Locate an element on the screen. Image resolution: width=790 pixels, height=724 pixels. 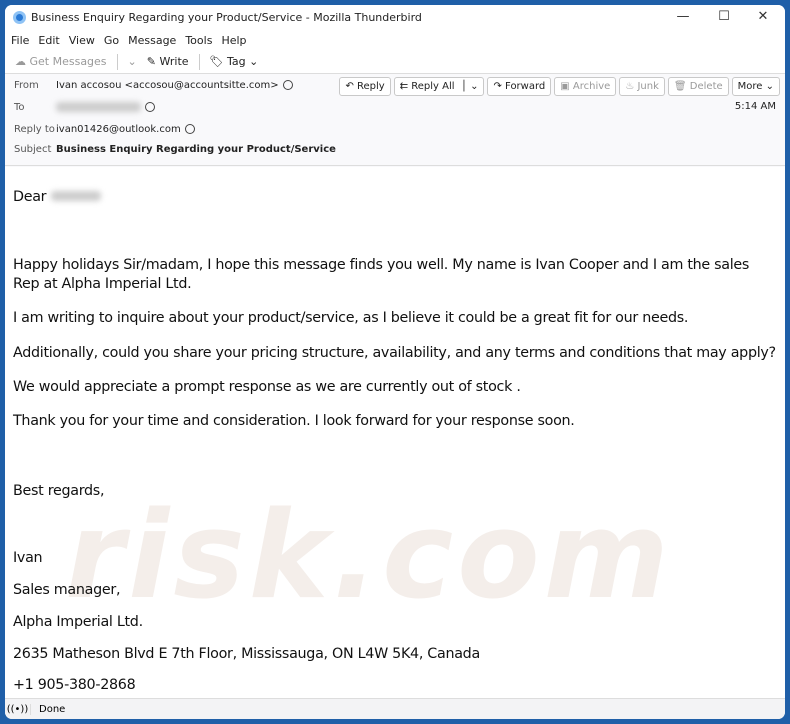
forward-icon: ↷ is located at coordinates (499, 86).